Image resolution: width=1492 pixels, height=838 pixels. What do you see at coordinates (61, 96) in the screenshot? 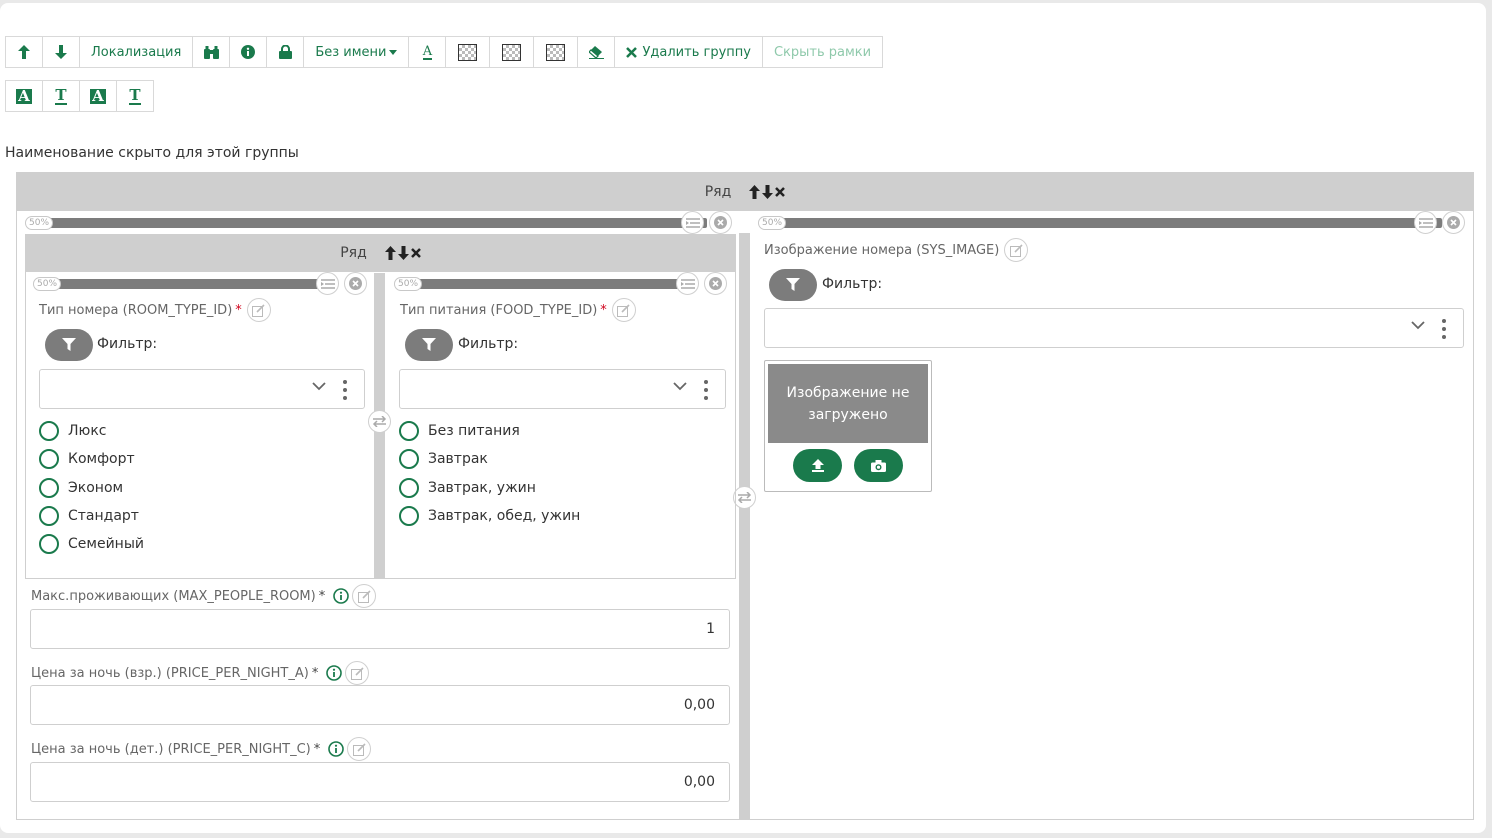
I see `text-style-button: T` at bounding box center [61, 96].